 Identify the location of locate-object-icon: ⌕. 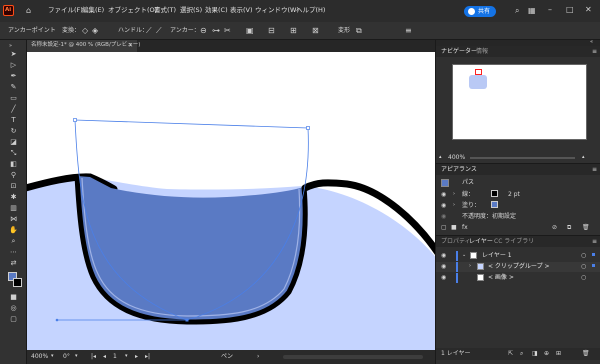
(521, 354).